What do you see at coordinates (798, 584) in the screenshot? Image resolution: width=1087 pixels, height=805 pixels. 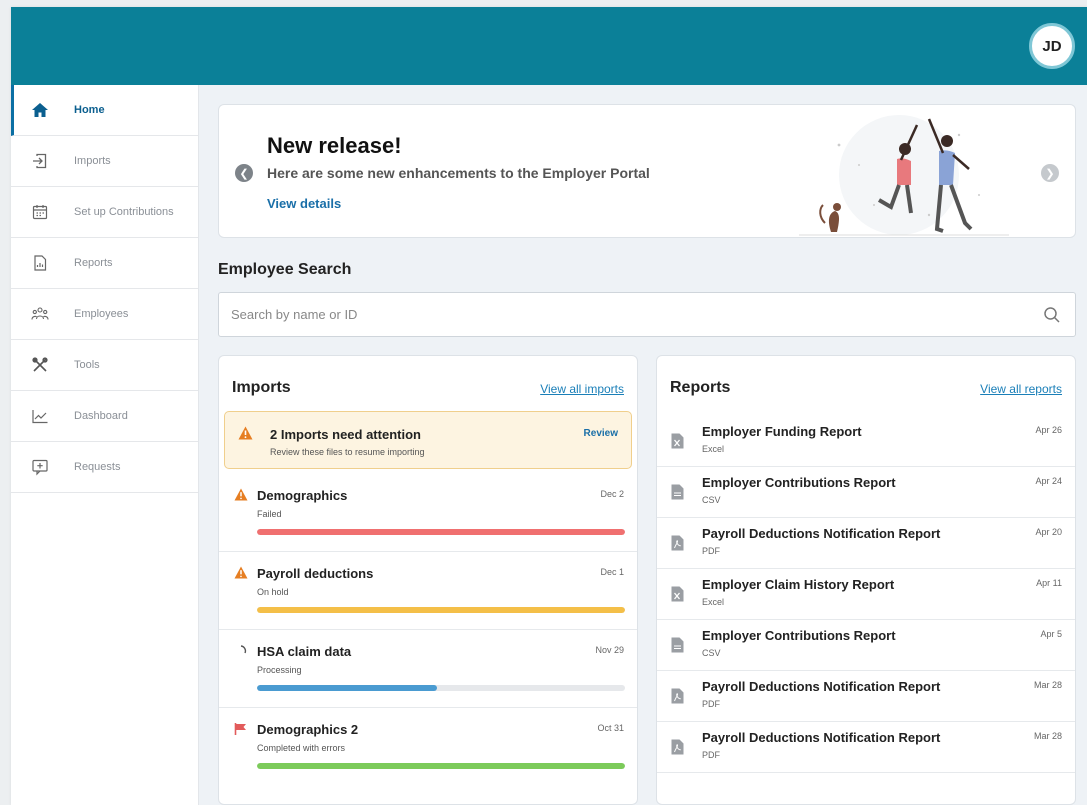 I see `report-name: Employer Claim History Report` at bounding box center [798, 584].